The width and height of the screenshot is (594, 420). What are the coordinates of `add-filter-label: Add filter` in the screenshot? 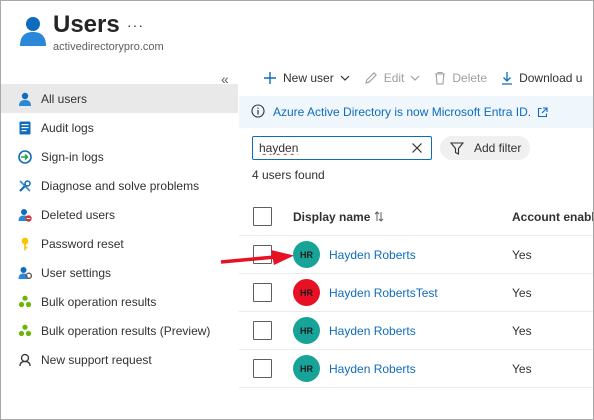 It's located at (498, 148).